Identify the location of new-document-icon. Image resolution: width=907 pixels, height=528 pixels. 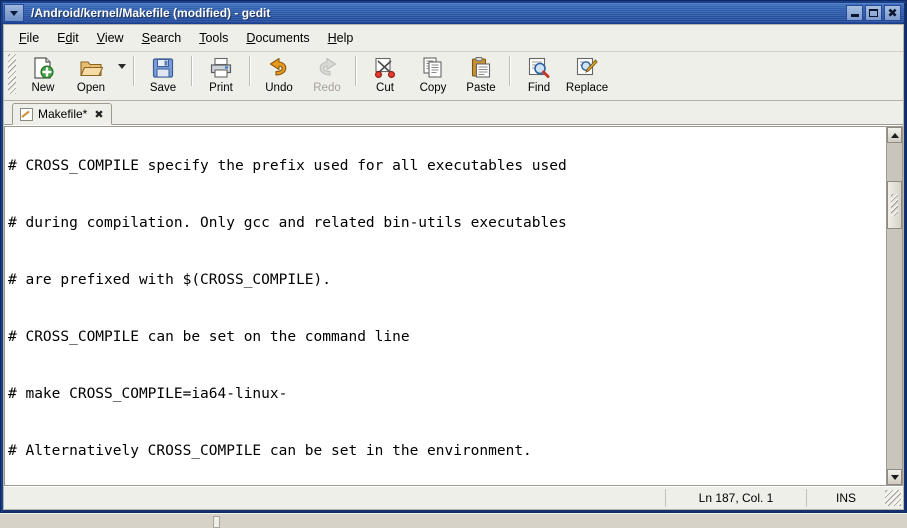
(43, 68).